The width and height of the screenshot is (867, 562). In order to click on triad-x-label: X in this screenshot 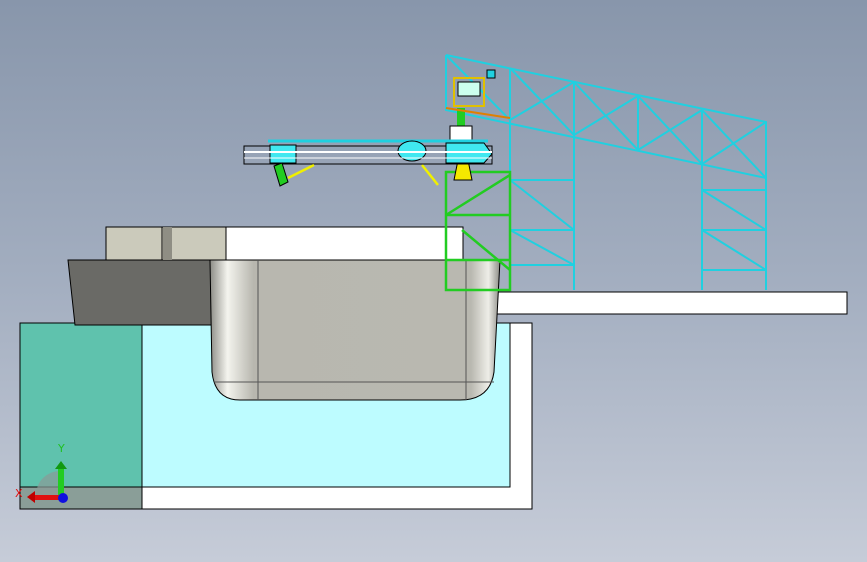, I will do `click(19, 493)`.